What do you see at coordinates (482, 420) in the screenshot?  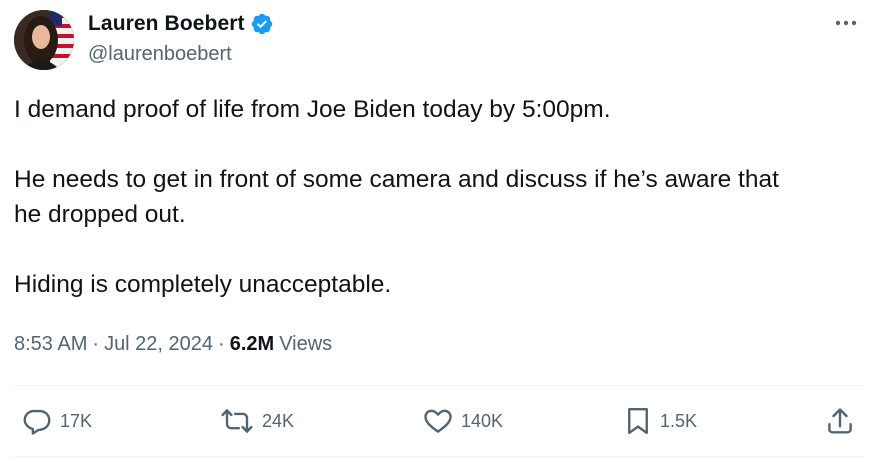 I see `like-count: 140K` at bounding box center [482, 420].